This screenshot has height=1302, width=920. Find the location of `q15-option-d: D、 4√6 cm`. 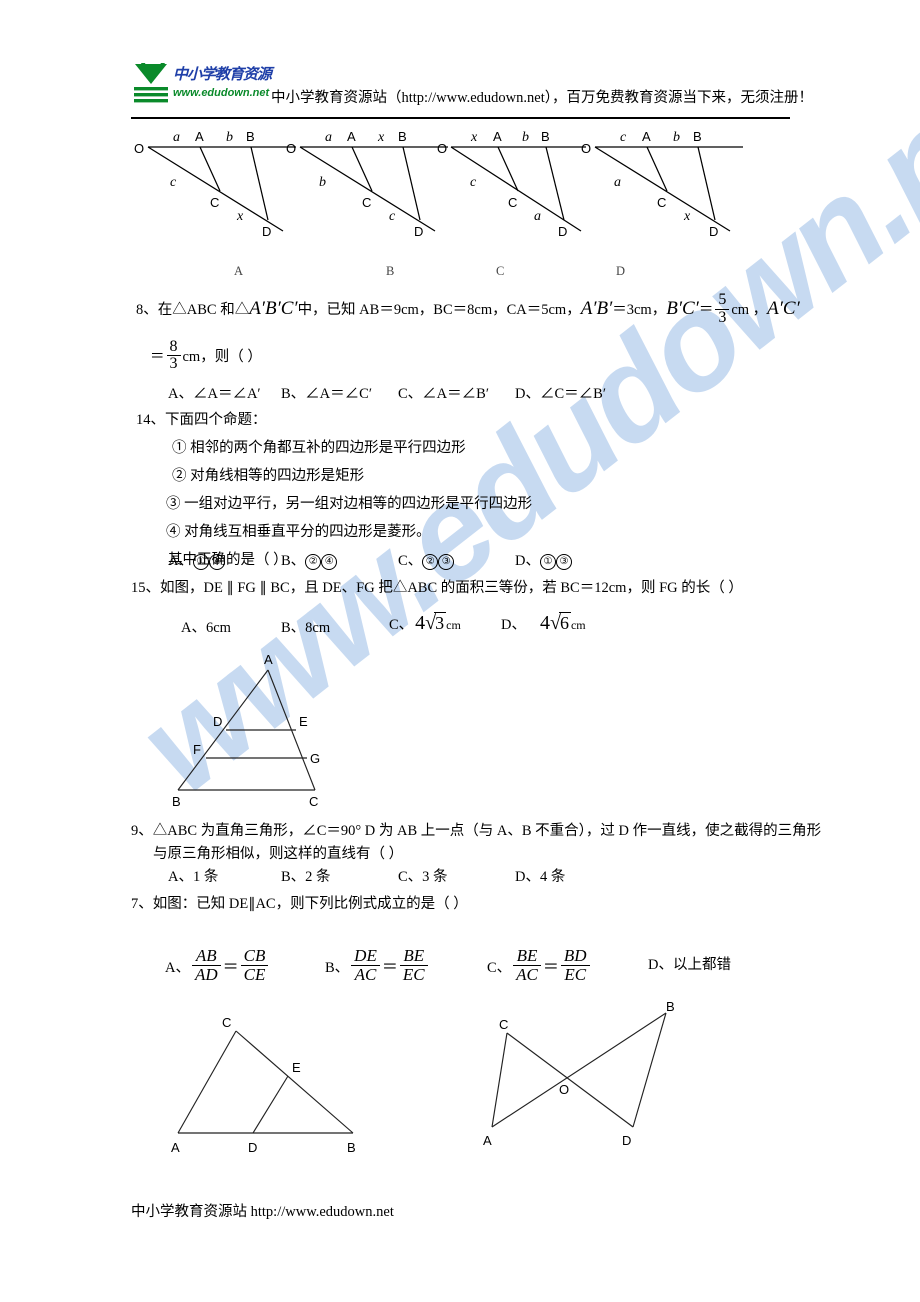

q15-option-d: D、 4√6 cm is located at coordinates (543, 623).